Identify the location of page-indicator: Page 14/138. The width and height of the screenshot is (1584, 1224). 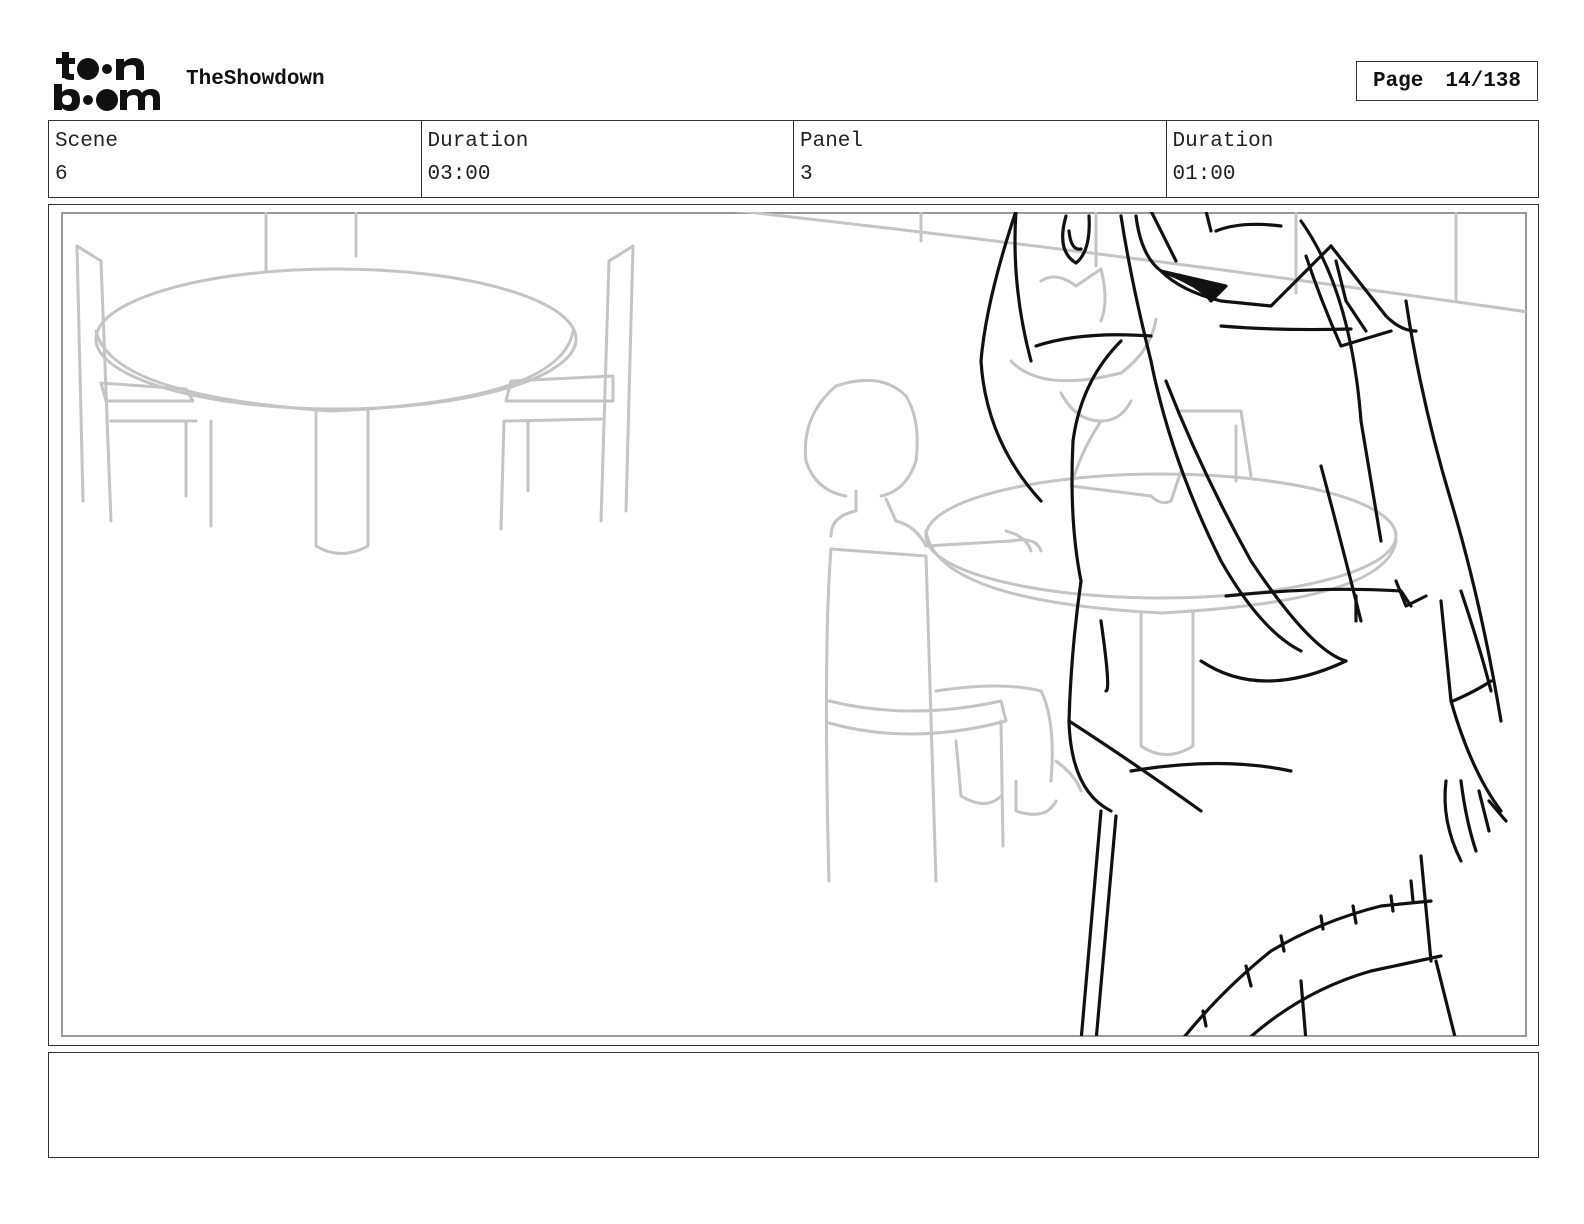
(1447, 81).